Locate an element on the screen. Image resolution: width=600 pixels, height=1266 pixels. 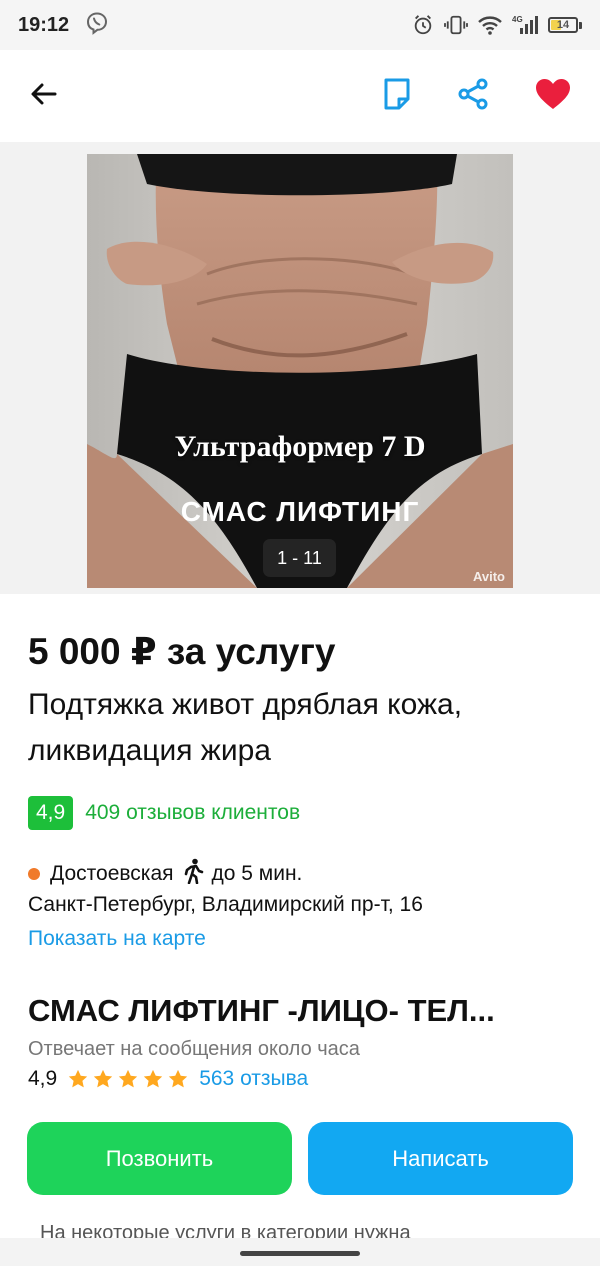
metro-line-dot is located at coordinates (34, 874).